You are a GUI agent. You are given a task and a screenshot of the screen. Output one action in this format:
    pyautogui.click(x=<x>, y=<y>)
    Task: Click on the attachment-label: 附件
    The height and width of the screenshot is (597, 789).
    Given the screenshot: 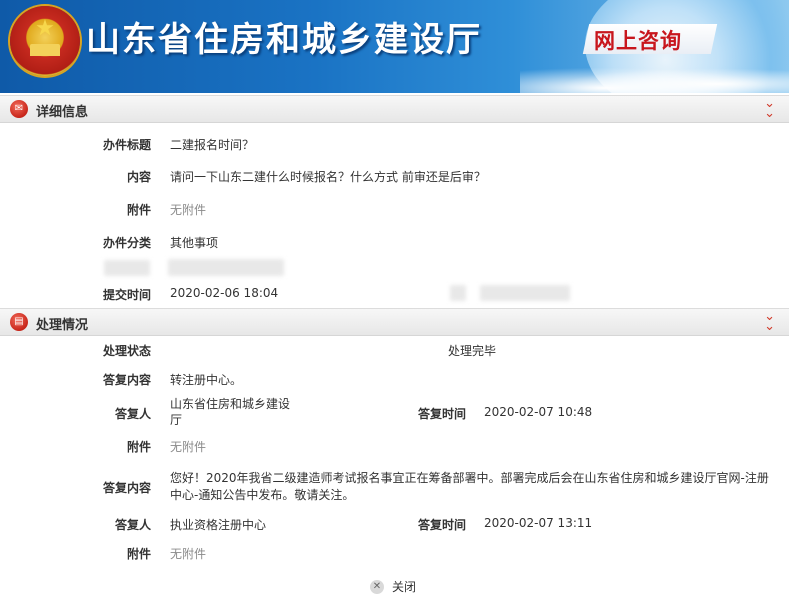 What is the action you would take?
    pyautogui.click(x=138, y=210)
    